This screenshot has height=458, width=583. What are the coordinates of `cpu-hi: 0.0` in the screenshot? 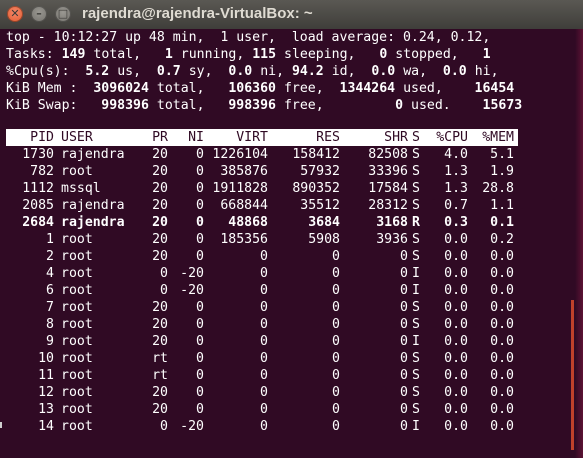 It's located at (454, 71).